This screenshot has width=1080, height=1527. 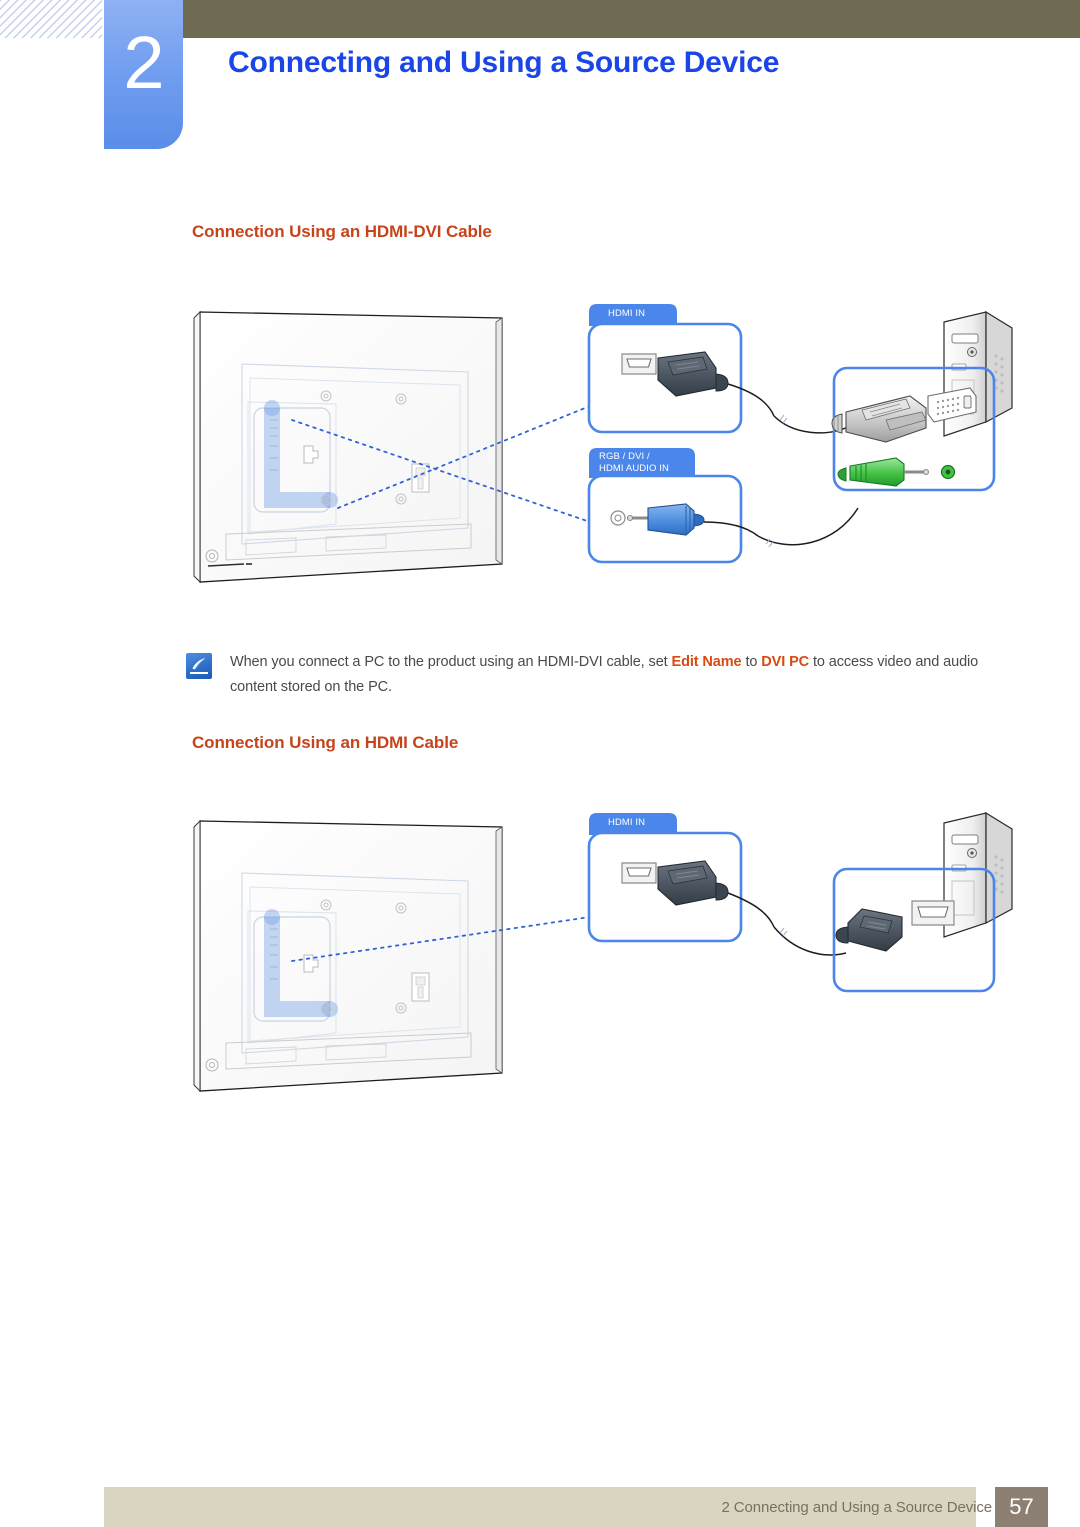 What do you see at coordinates (143, 62) in the screenshot?
I see `chapter-number: 2` at bounding box center [143, 62].